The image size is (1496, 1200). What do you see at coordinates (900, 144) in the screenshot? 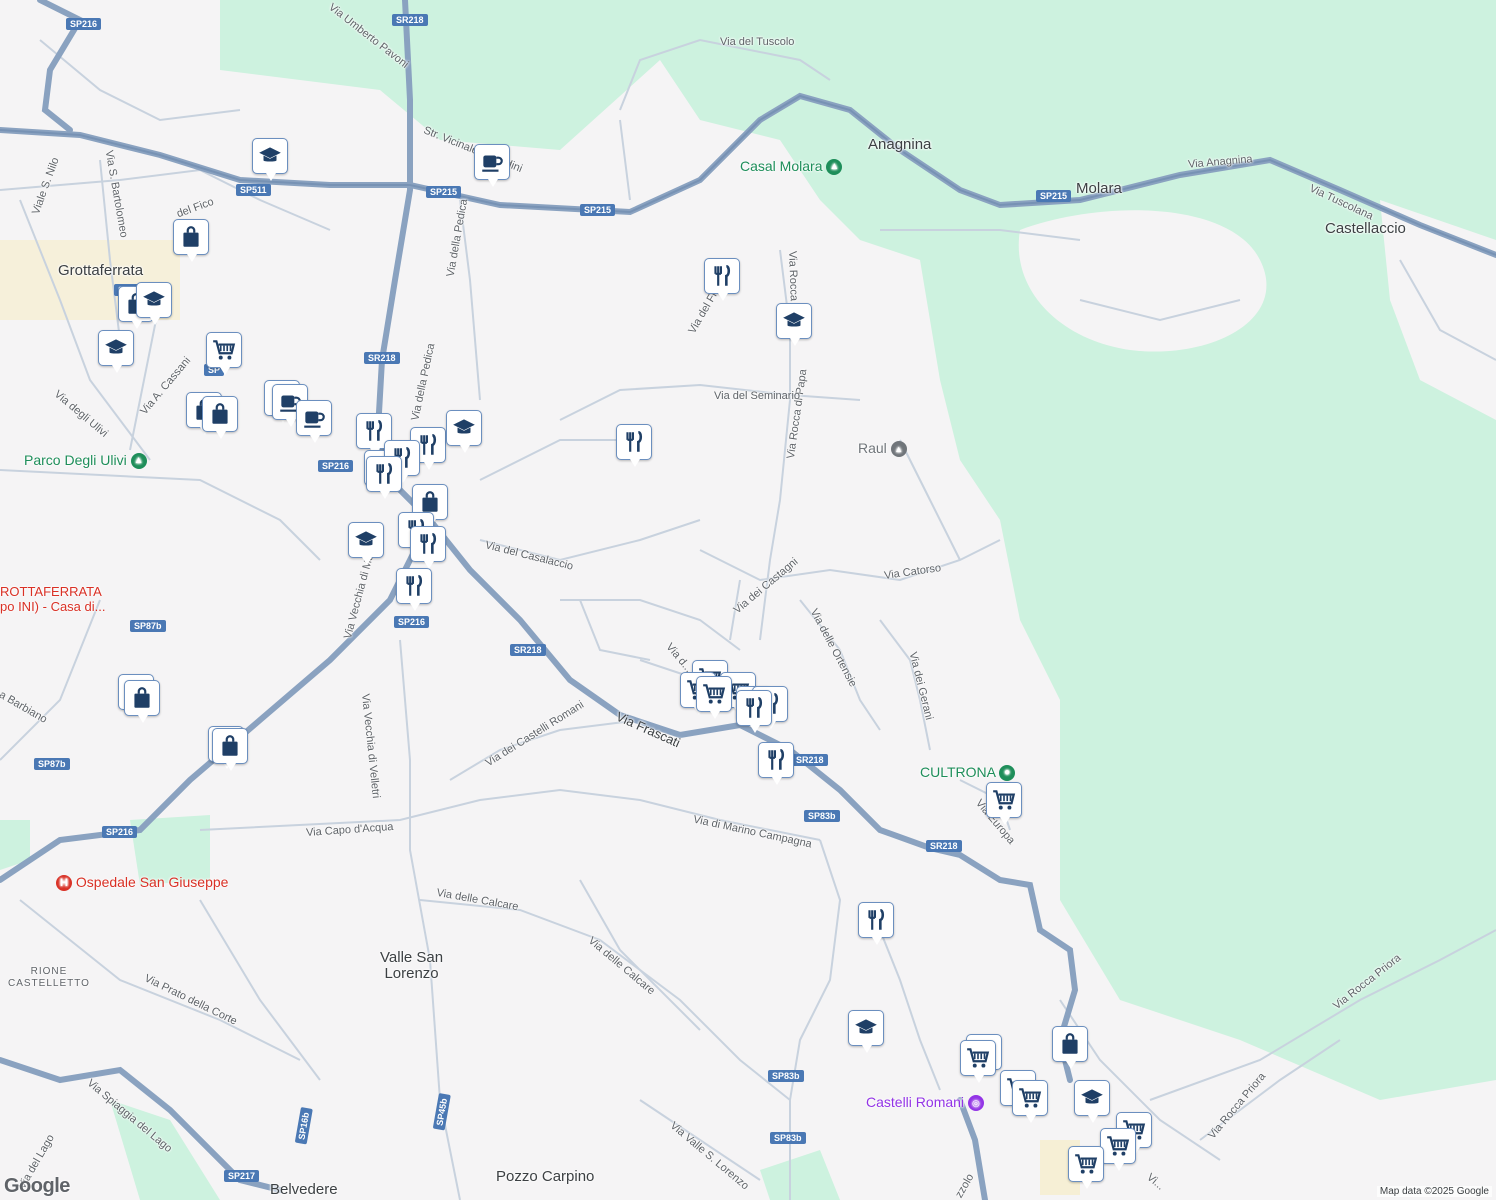
I see `place-label-anagnina: Anagnina` at bounding box center [900, 144].